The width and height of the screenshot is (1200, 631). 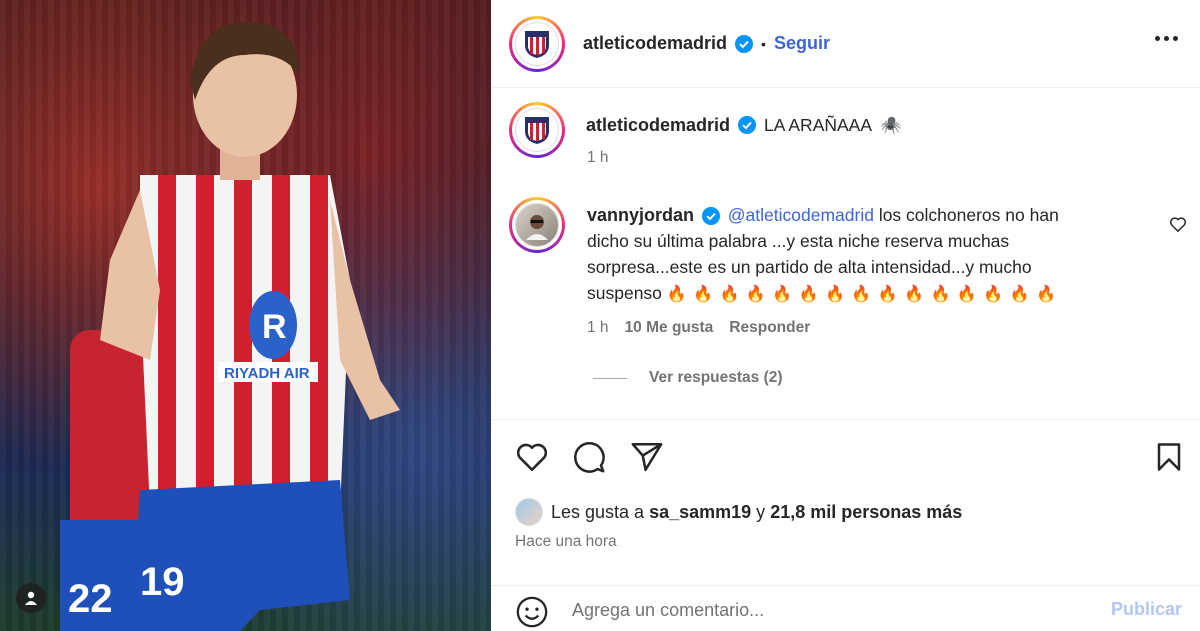 I want to click on spider-emoji: 🕷️, so click(x=891, y=125).